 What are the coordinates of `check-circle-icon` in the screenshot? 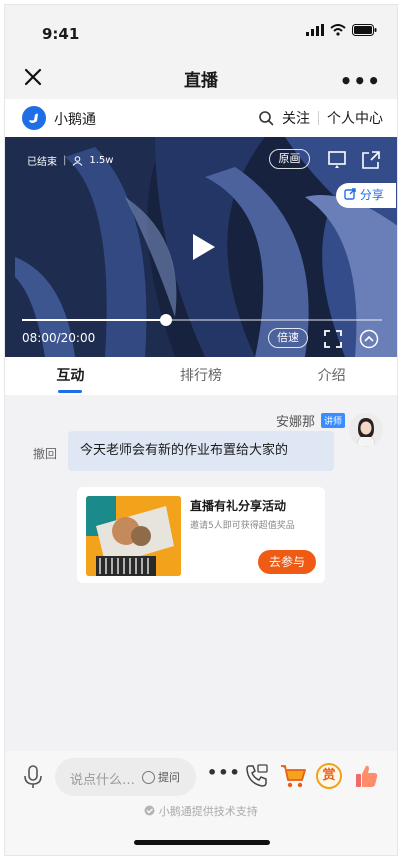 It's located at (149, 810).